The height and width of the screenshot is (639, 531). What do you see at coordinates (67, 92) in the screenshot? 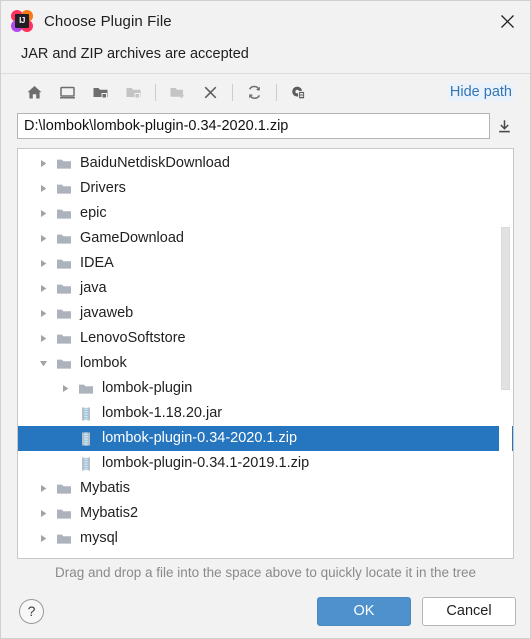
I see `desktop-icon` at bounding box center [67, 92].